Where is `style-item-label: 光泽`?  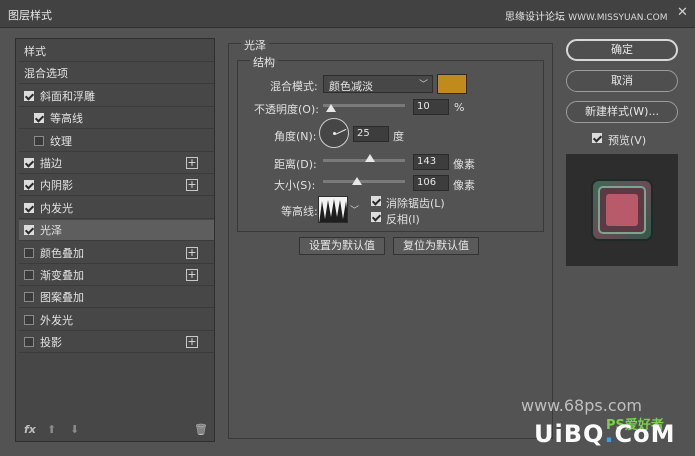
style-item-label: 光泽 is located at coordinates (51, 231).